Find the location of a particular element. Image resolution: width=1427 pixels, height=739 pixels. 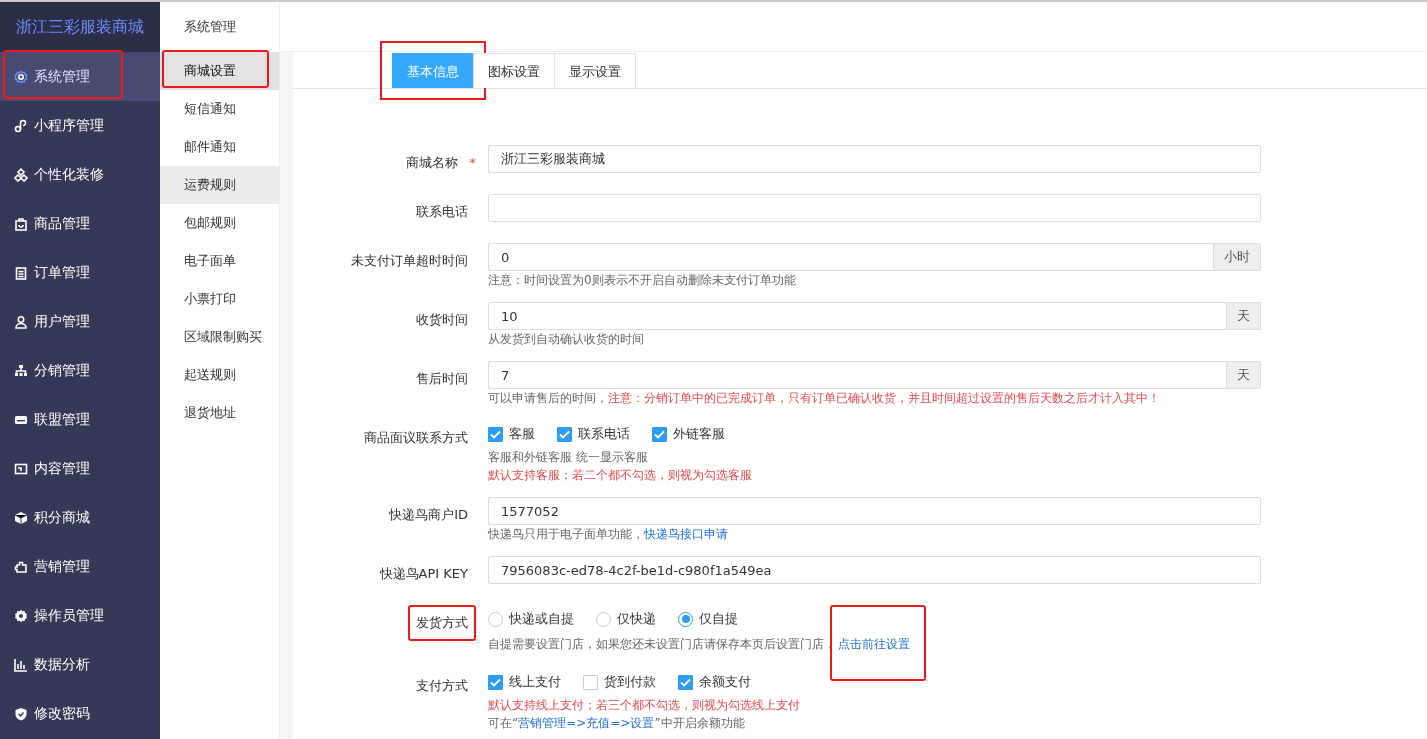

help-text: 默认支持线上支付；若三个都不勾选，则视为勾选线上支付 is located at coordinates (644, 705).